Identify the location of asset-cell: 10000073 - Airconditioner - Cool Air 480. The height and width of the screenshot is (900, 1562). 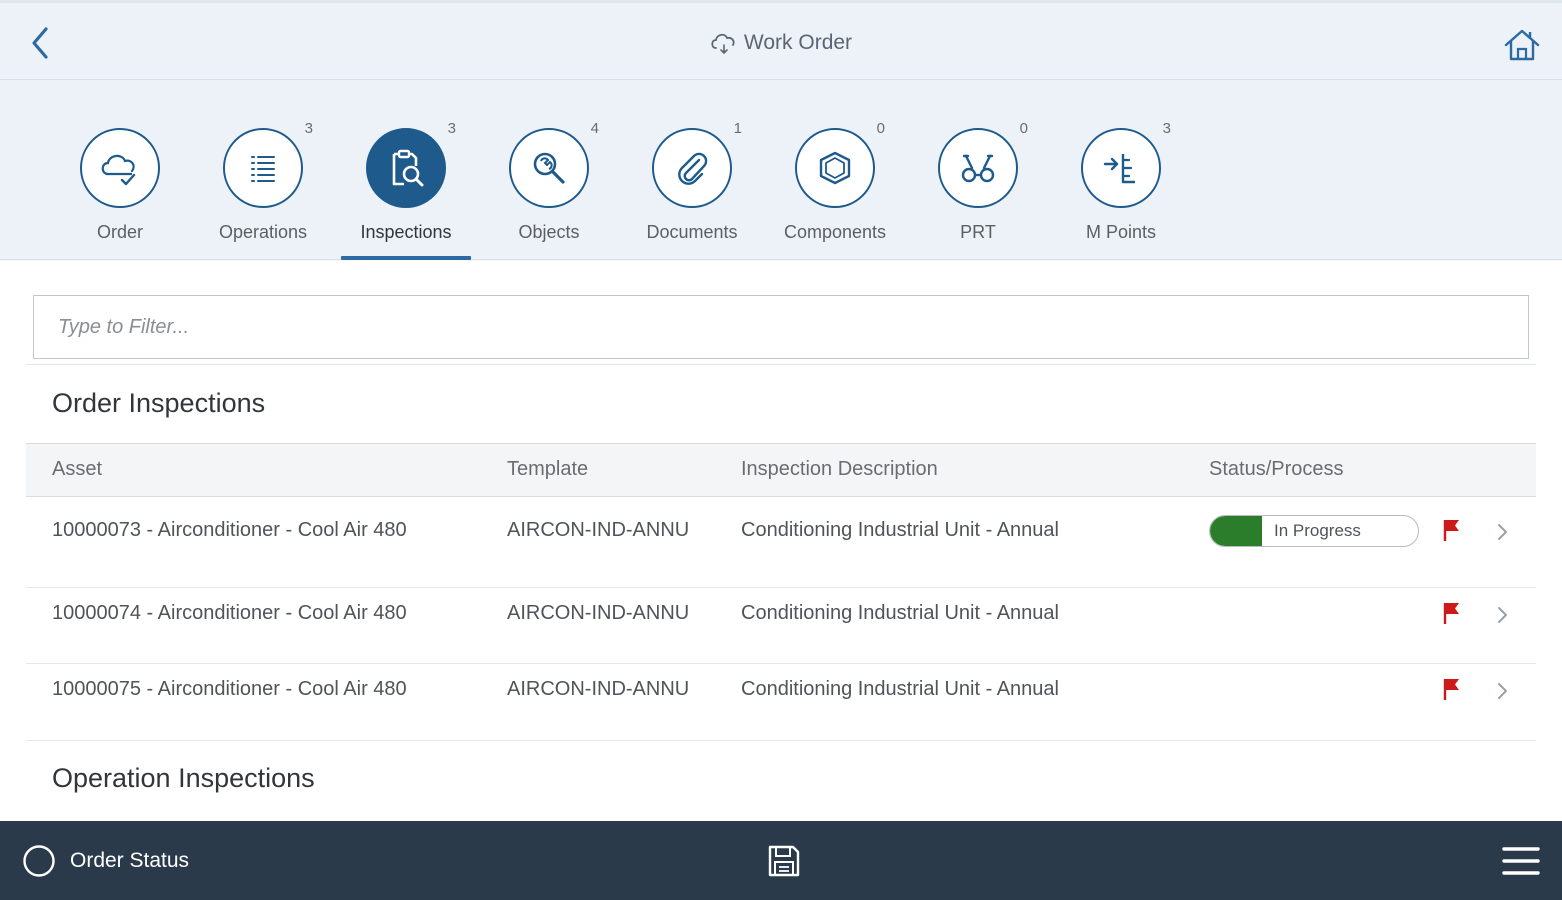
(229, 530).